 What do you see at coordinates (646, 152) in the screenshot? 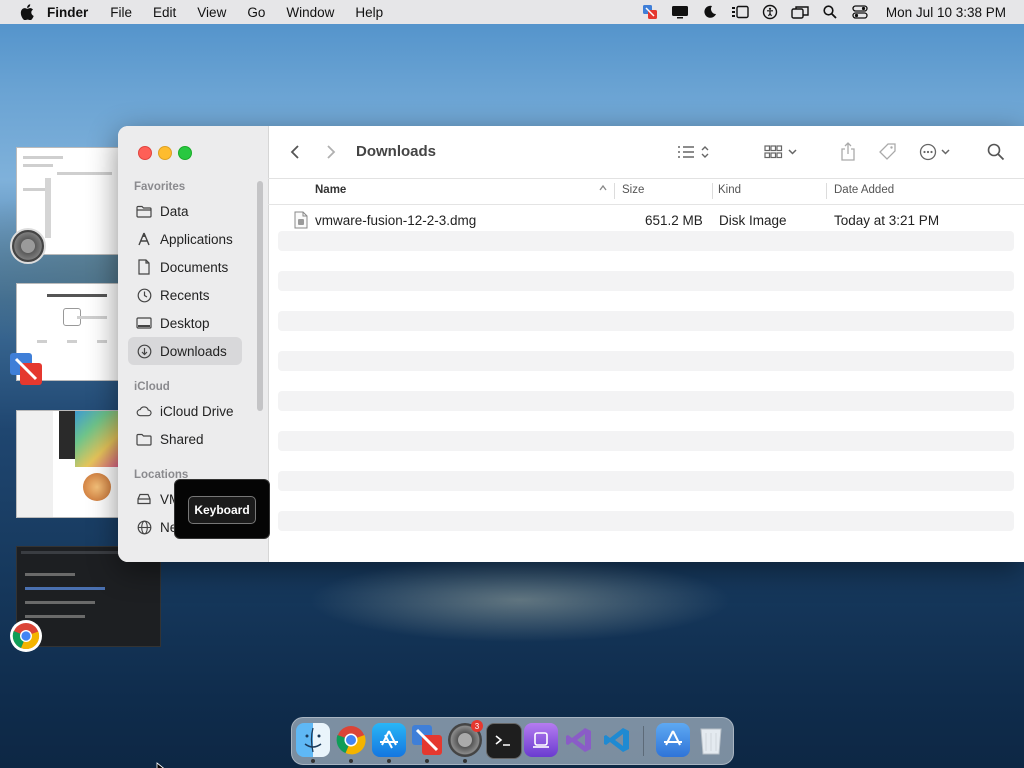
I see `finder-toolbar: Downloads` at bounding box center [646, 152].